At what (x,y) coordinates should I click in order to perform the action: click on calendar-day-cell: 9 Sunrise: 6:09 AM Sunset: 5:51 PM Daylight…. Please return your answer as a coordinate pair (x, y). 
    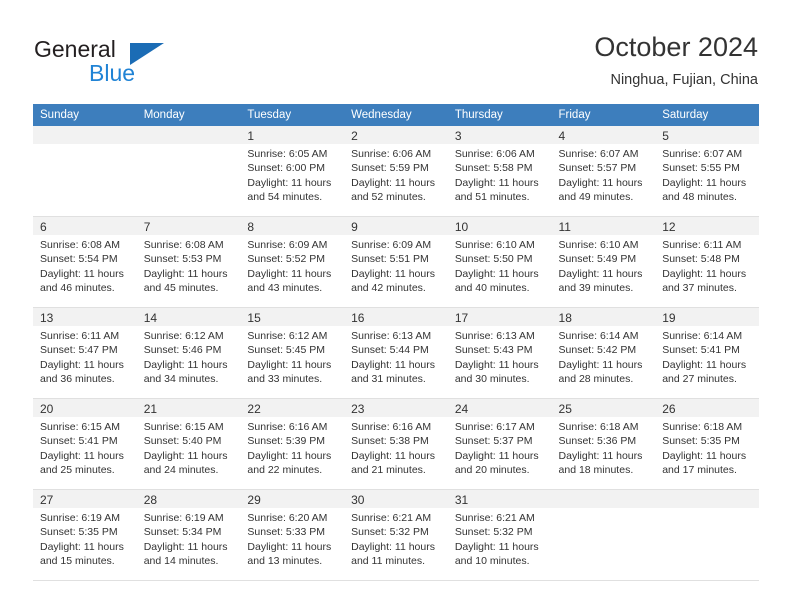
    Looking at the image, I should click on (396, 262).